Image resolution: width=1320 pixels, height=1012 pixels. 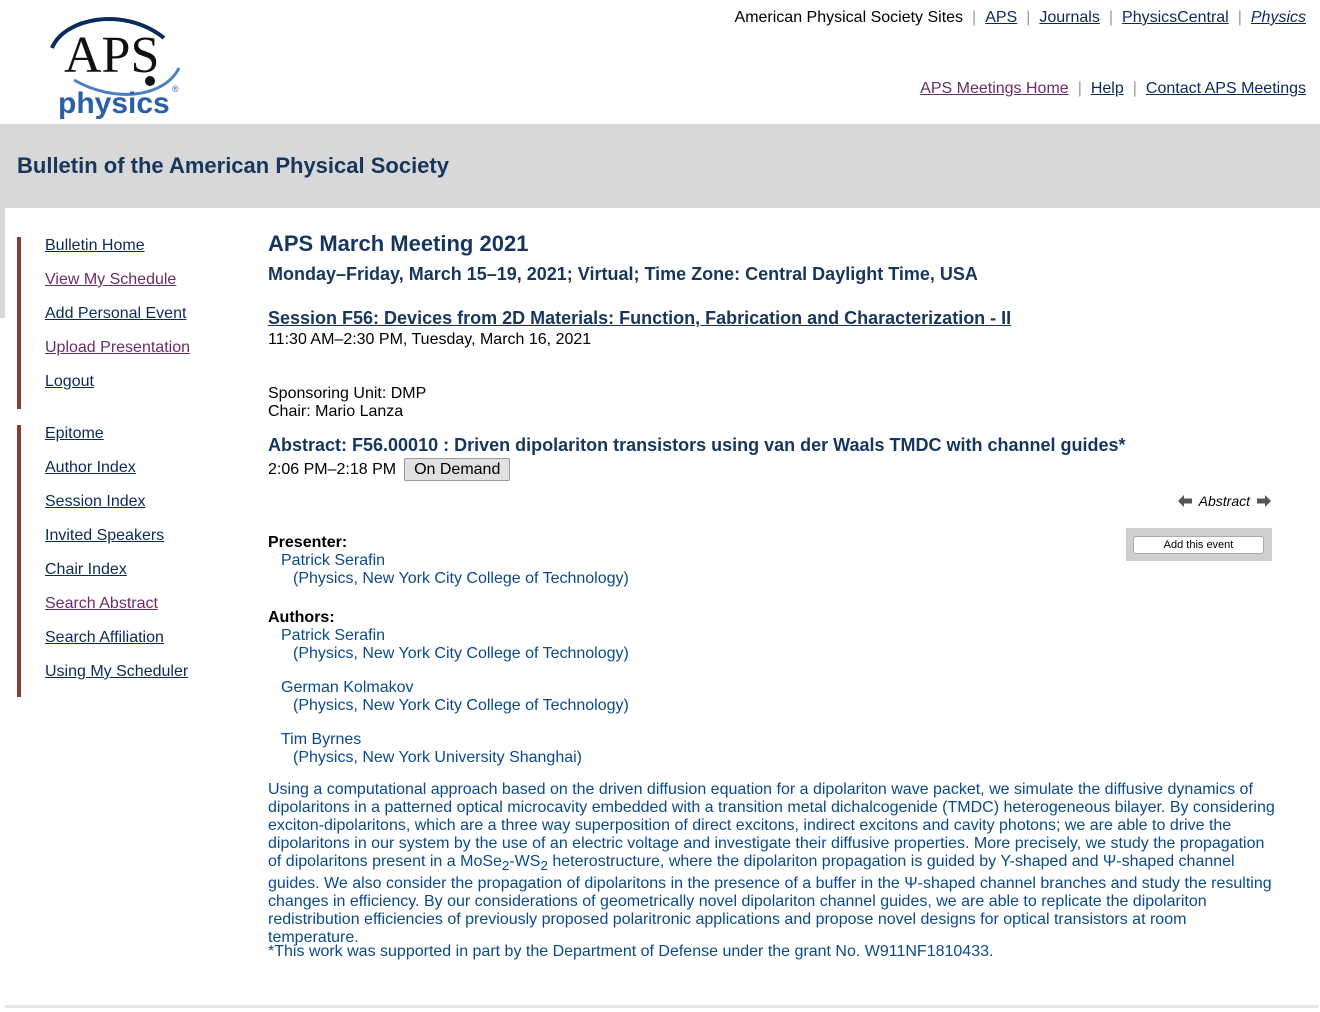 I want to click on sidebar-item-search-abstract: Search Abstract, so click(x=116, y=604).